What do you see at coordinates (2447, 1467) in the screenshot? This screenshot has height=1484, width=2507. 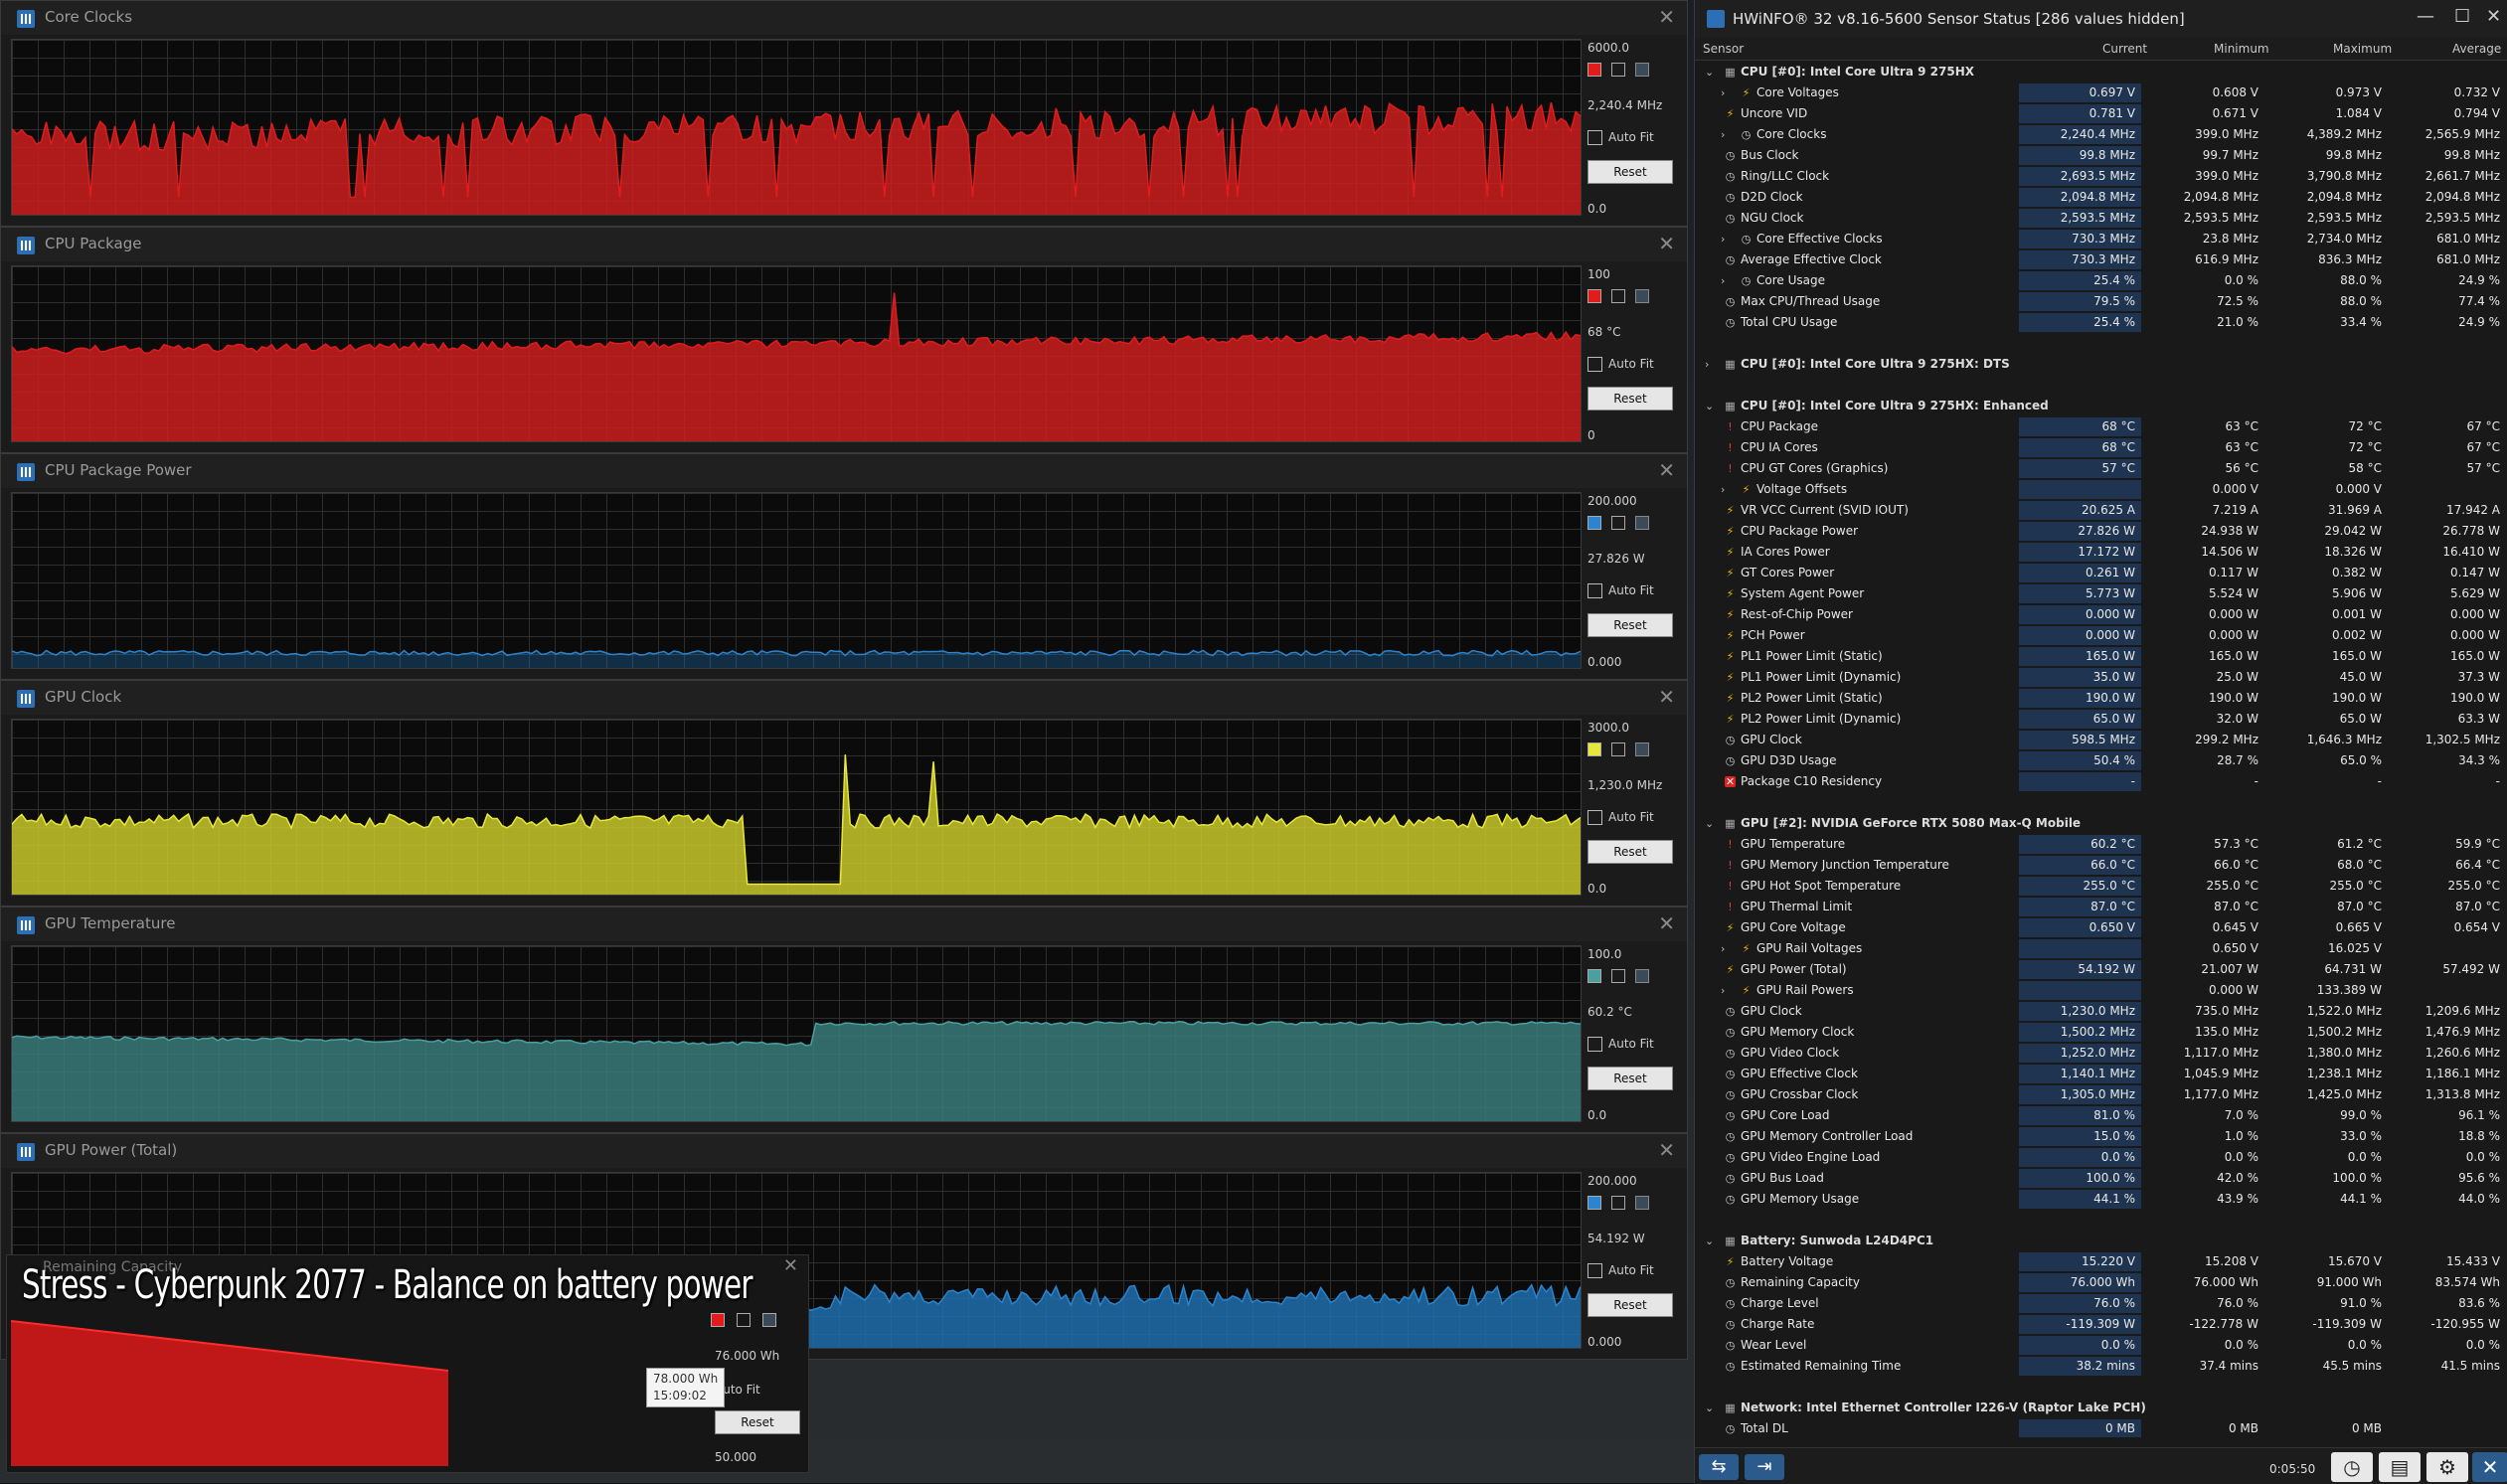 I see `settings-gear-icon: ⚙` at bounding box center [2447, 1467].